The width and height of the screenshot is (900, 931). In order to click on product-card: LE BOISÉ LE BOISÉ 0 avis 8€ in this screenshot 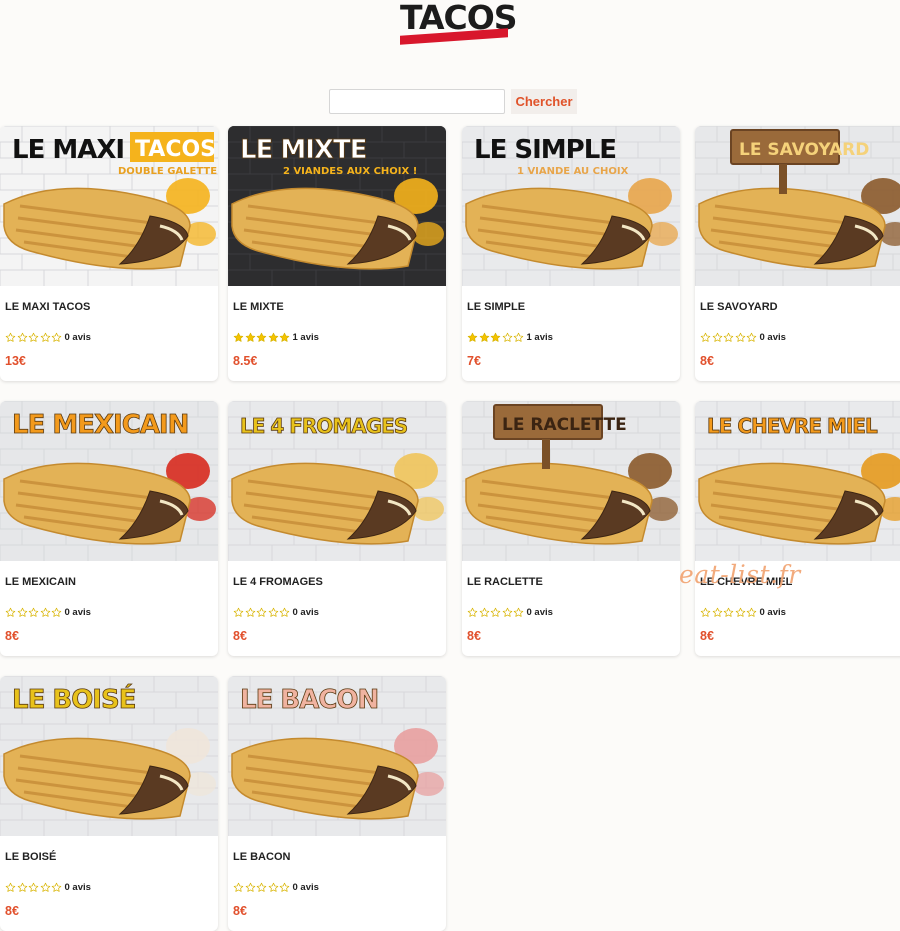, I will do `click(109, 803)`.